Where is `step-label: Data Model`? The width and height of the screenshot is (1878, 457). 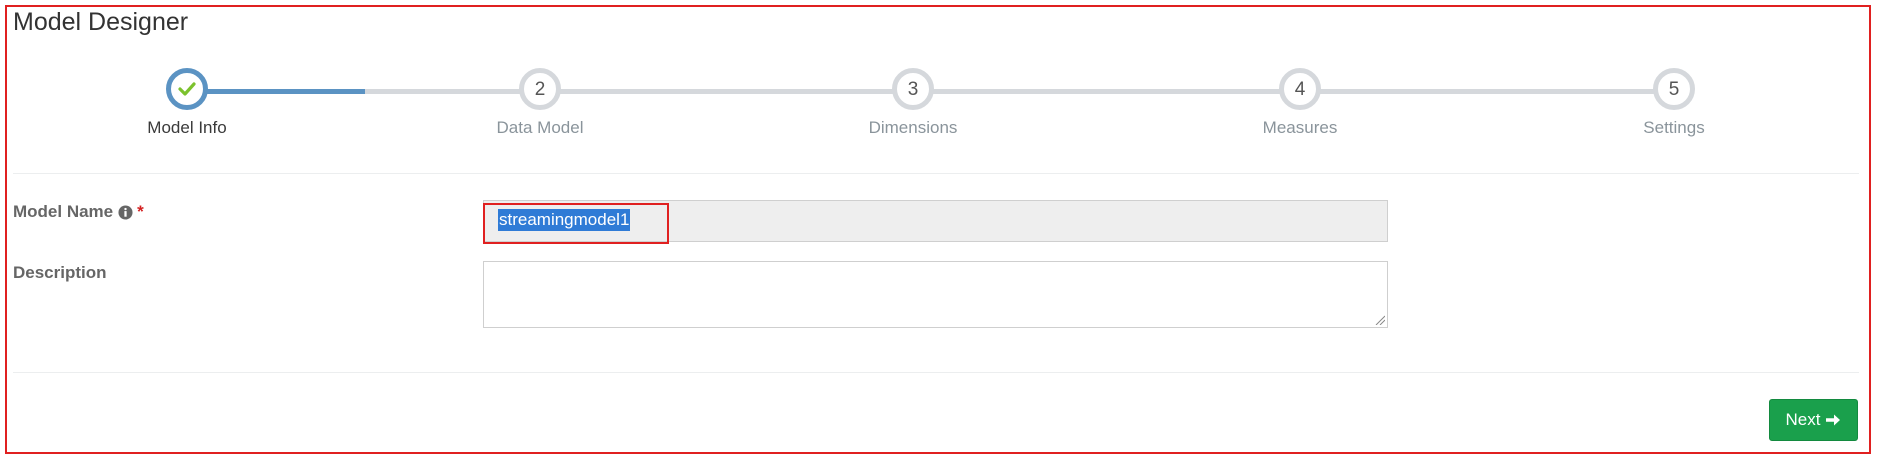
step-label: Data Model is located at coordinates (540, 127).